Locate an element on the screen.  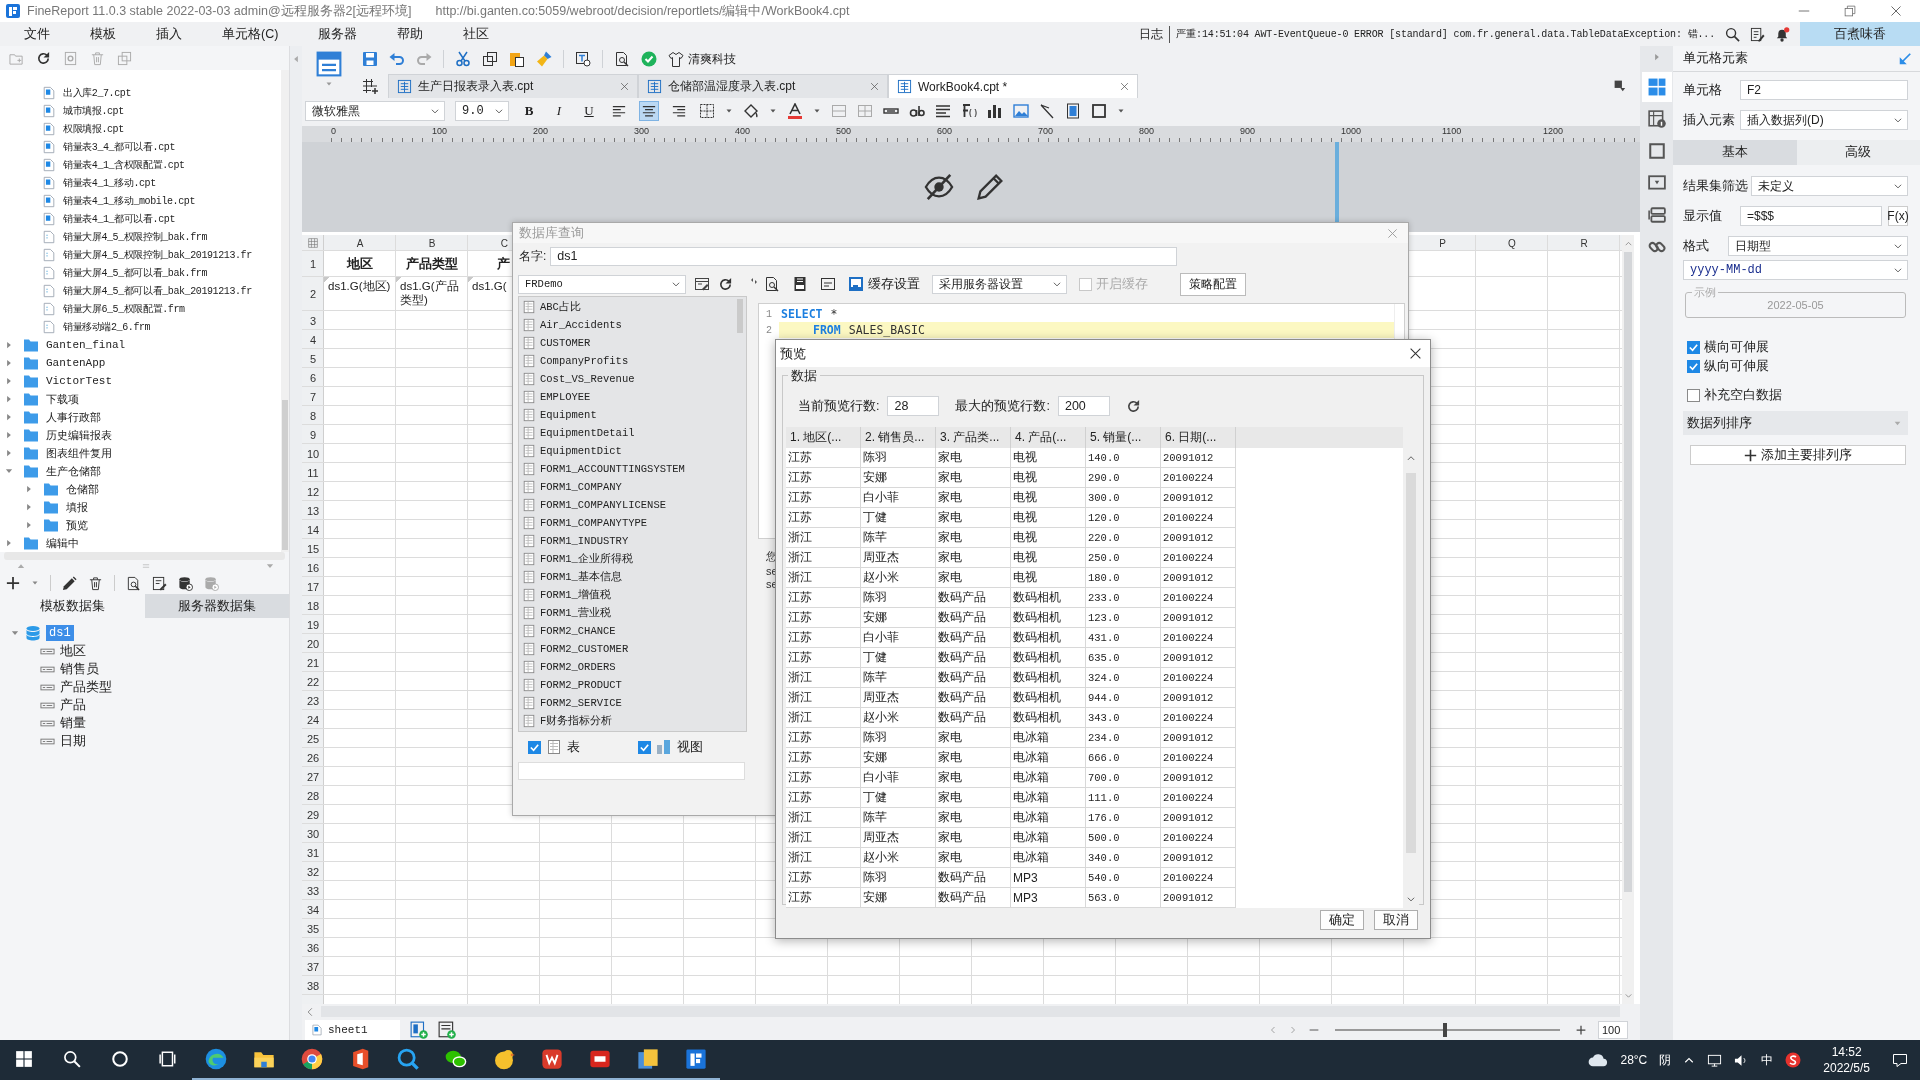
cell-field: F2 is located at coordinates (1824, 90).